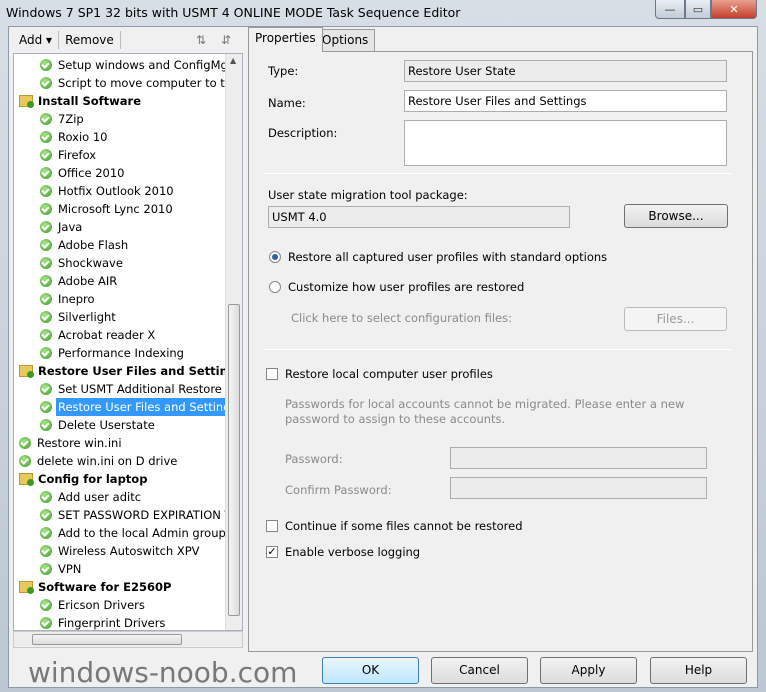 This screenshot has height=692, width=766. Describe the element at coordinates (272, 374) in the screenshot. I see `restore-local-checkbox` at that location.